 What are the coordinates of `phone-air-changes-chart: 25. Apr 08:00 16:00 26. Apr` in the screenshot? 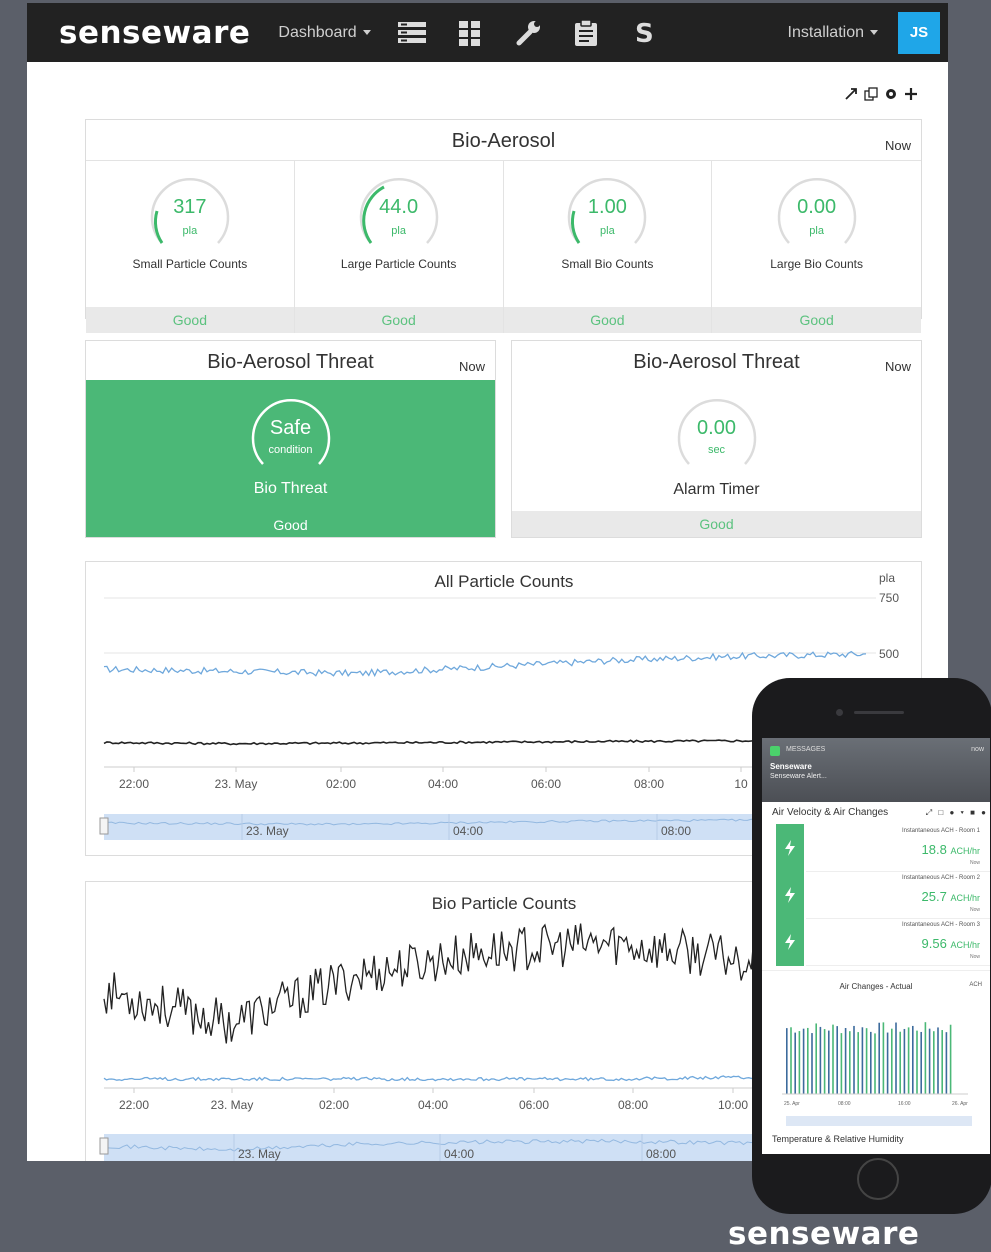 It's located at (875, 1064).